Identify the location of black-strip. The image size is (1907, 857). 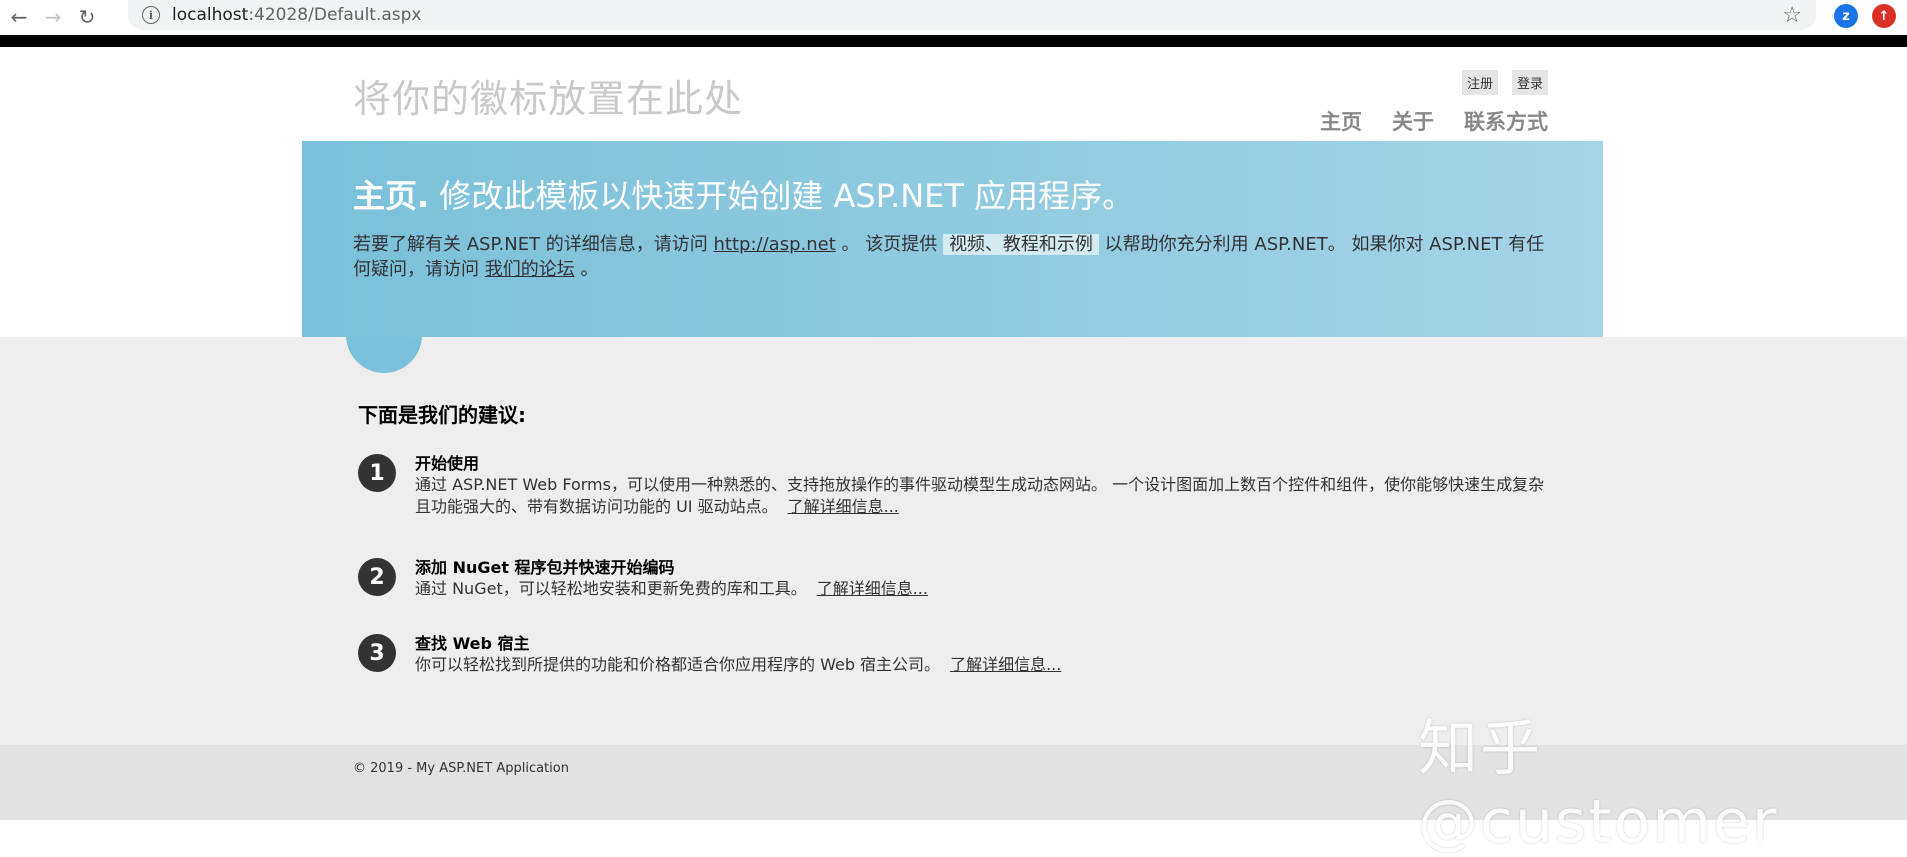
(953, 41).